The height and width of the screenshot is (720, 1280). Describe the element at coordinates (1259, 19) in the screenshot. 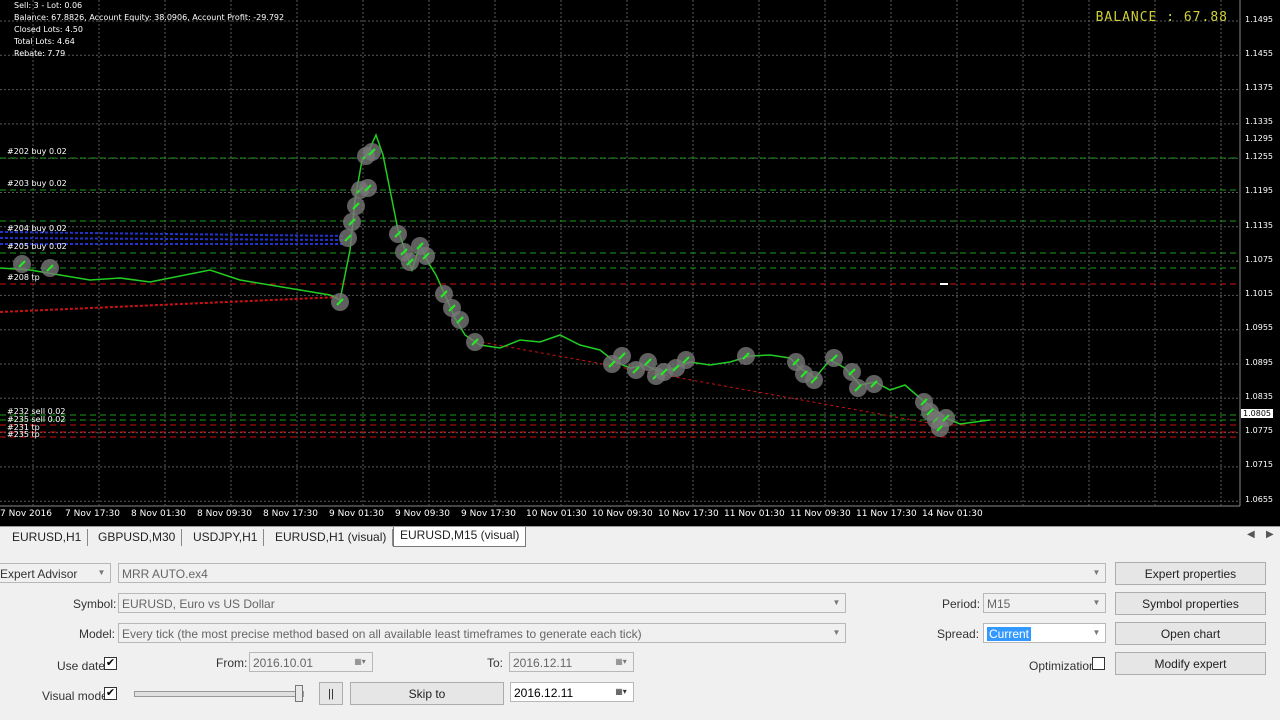

I see `price-axis-label: 1.1495` at that location.